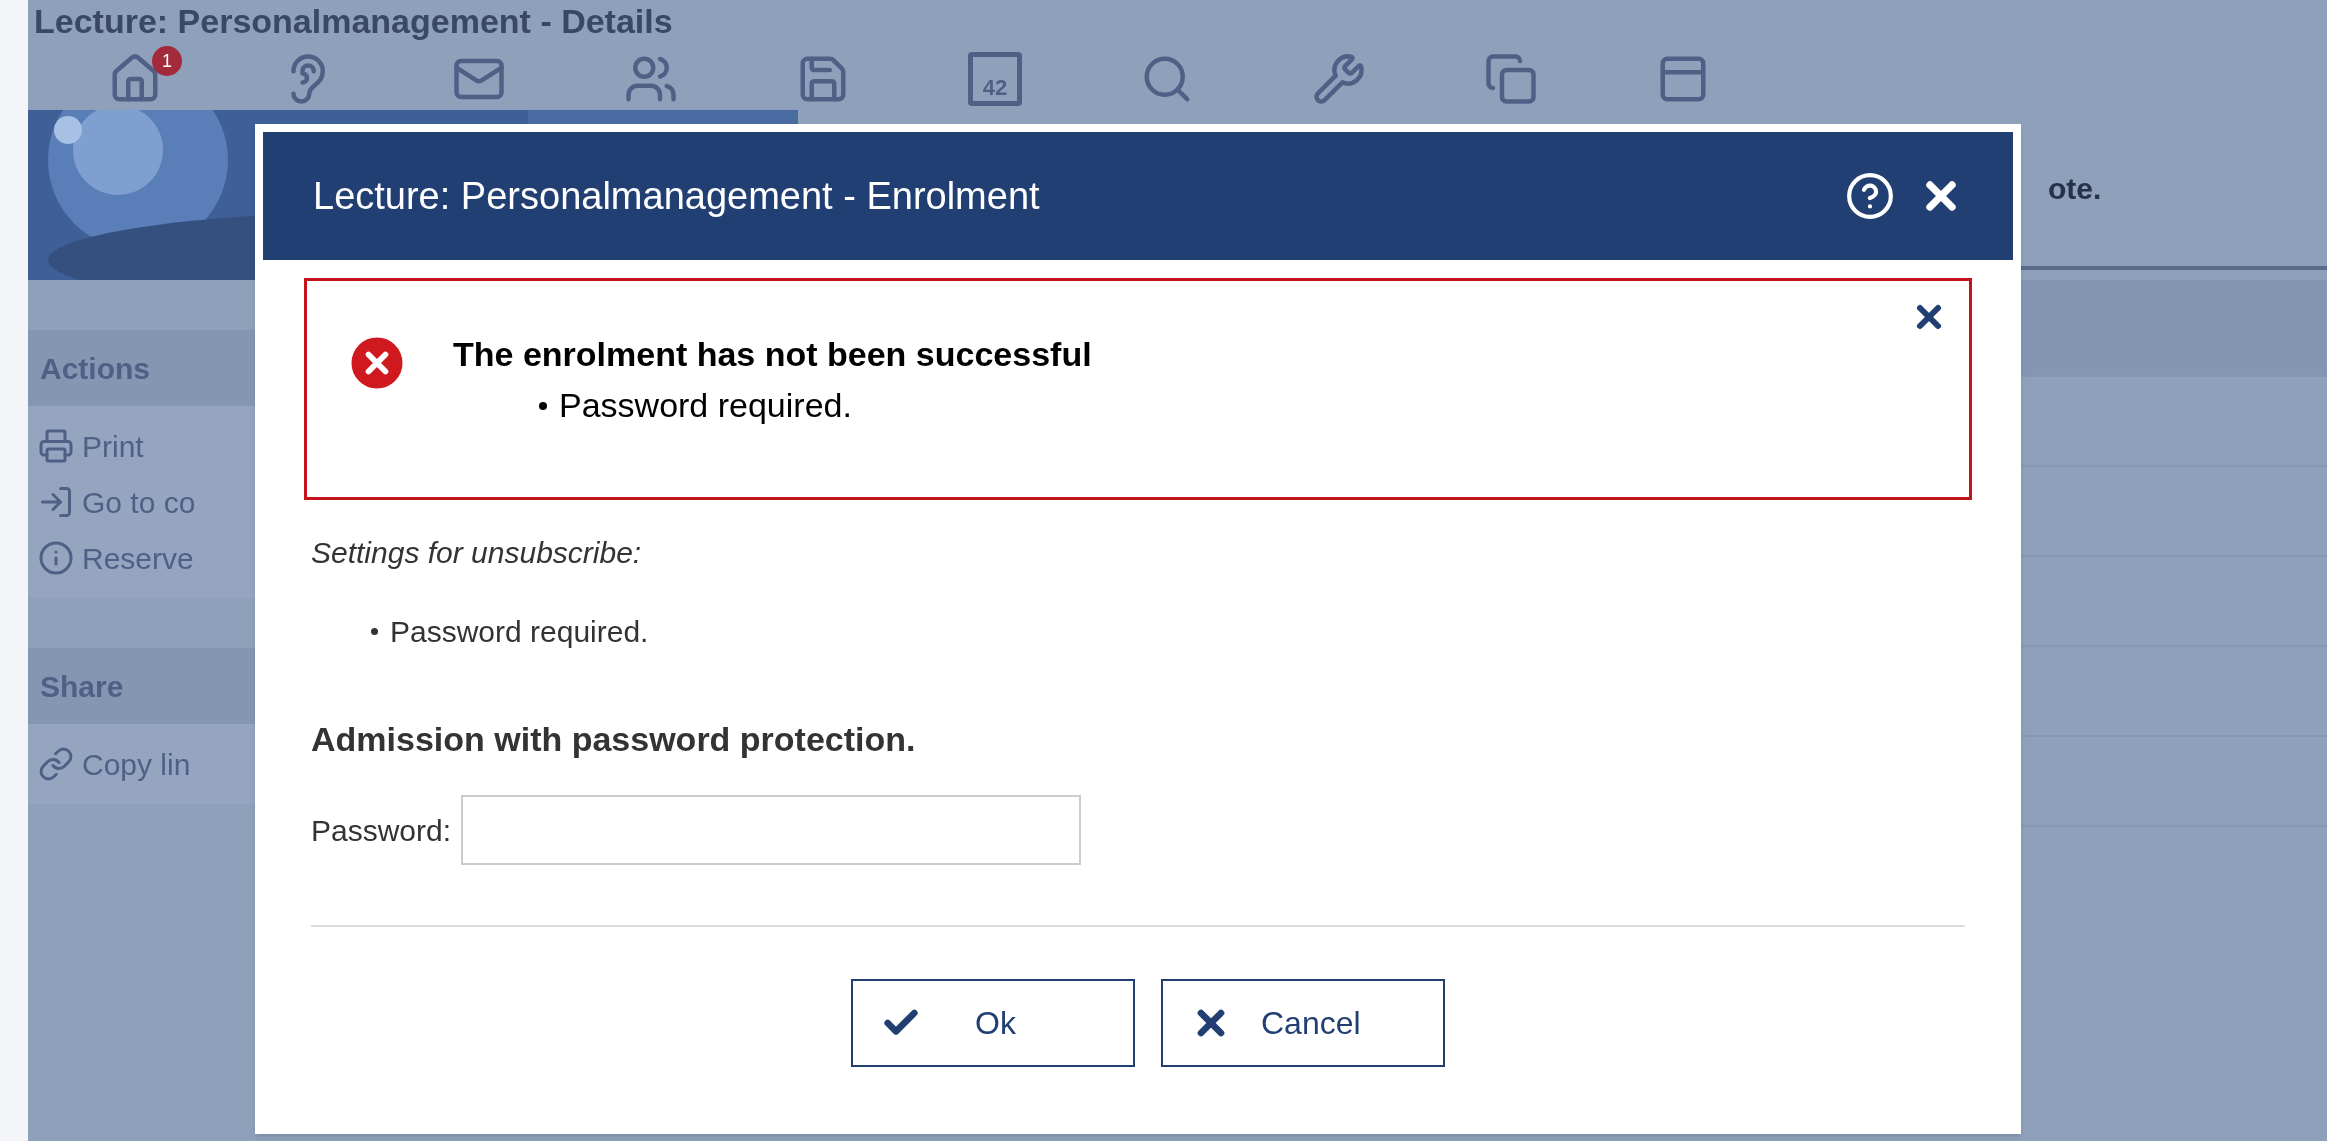 The width and height of the screenshot is (2327, 1141). What do you see at coordinates (995, 79) in the screenshot?
I see `calendar-icon: 42` at bounding box center [995, 79].